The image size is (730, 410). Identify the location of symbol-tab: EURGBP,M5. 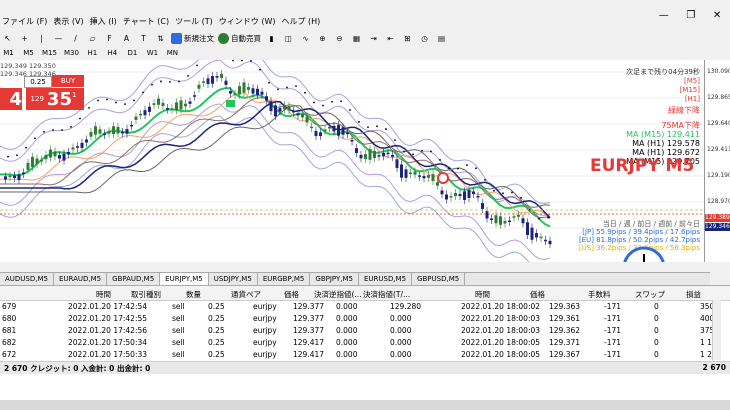
(284, 279).